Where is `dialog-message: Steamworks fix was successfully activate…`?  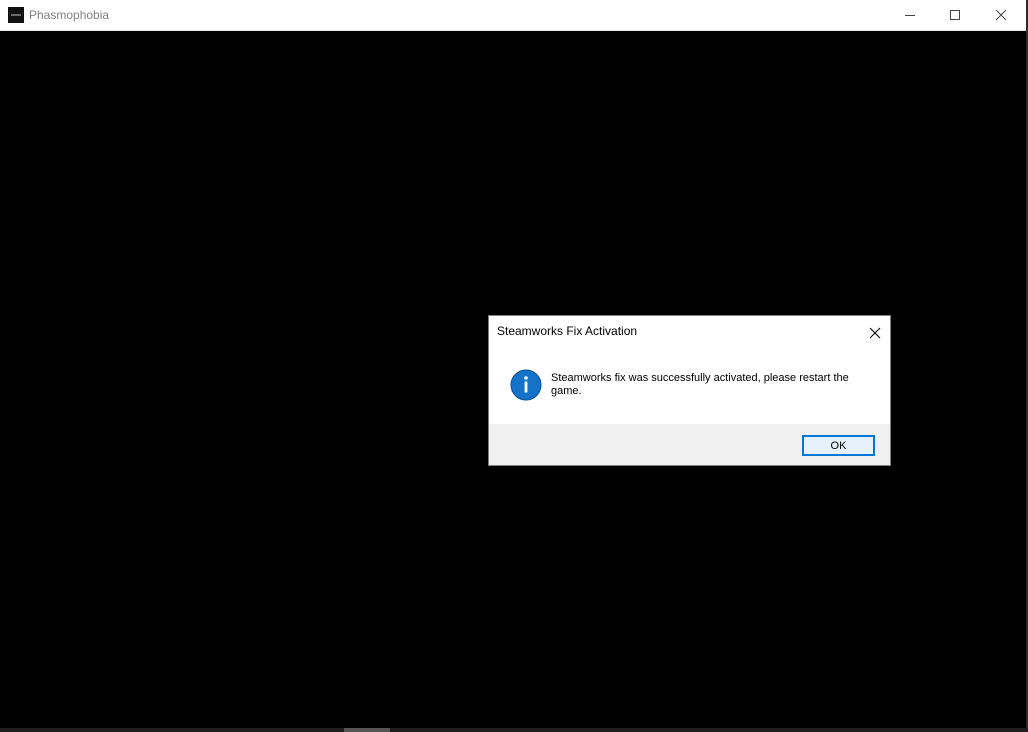
dialog-message: Steamworks fix was successfully activate… is located at coordinates (700, 384).